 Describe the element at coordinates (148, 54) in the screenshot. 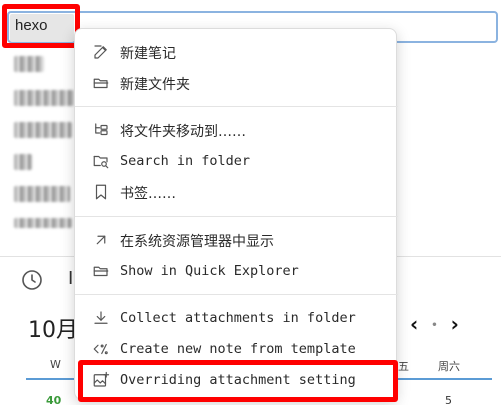

I see `menu-item-label: 新建笔记` at that location.